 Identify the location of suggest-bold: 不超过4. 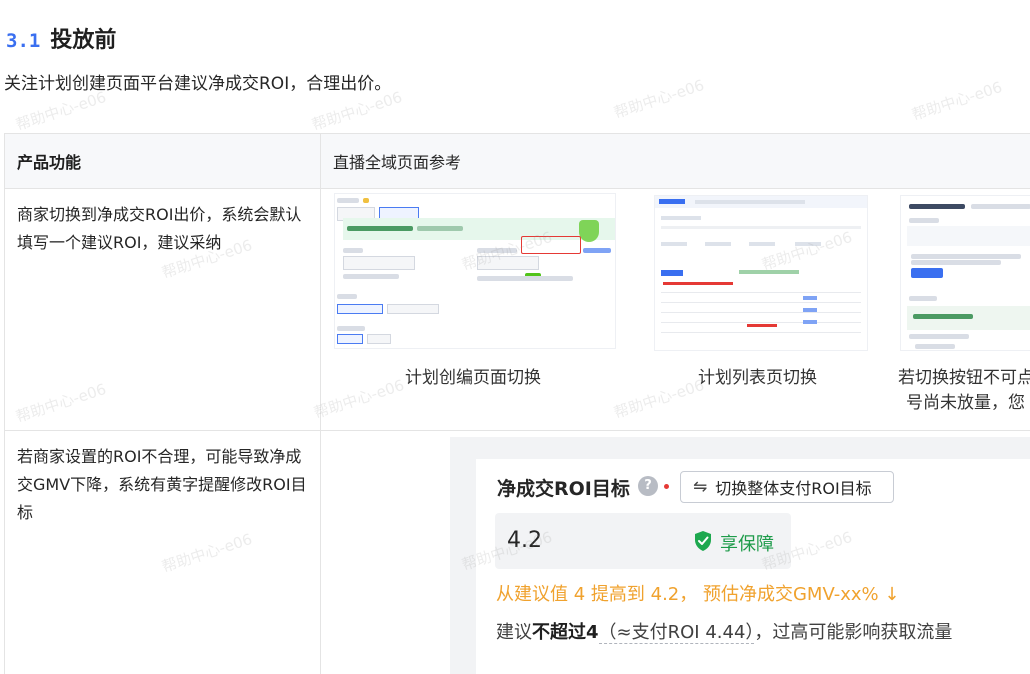
(565, 632).